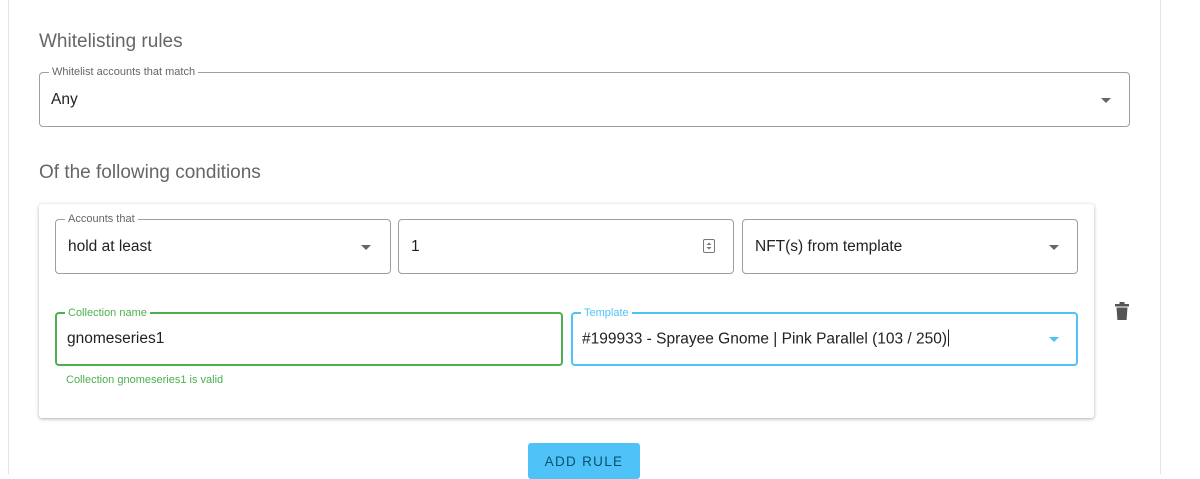  I want to click on trash-icon, so click(1122, 311).